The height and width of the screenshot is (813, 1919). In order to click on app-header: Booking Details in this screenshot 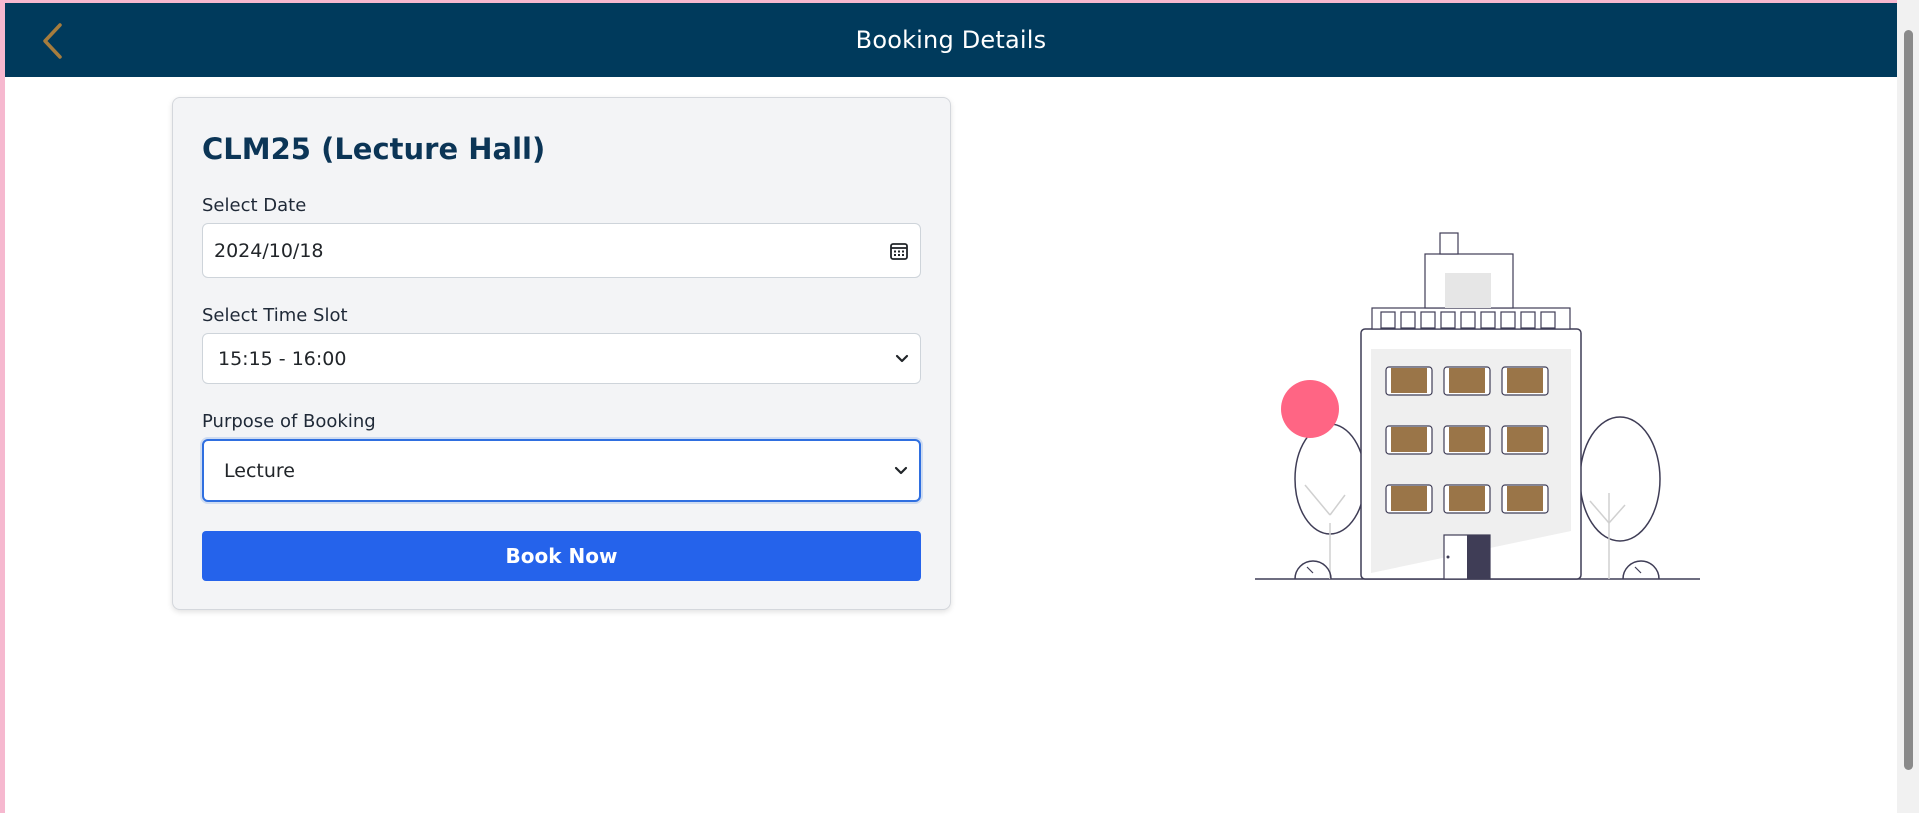, I will do `click(951, 40)`.